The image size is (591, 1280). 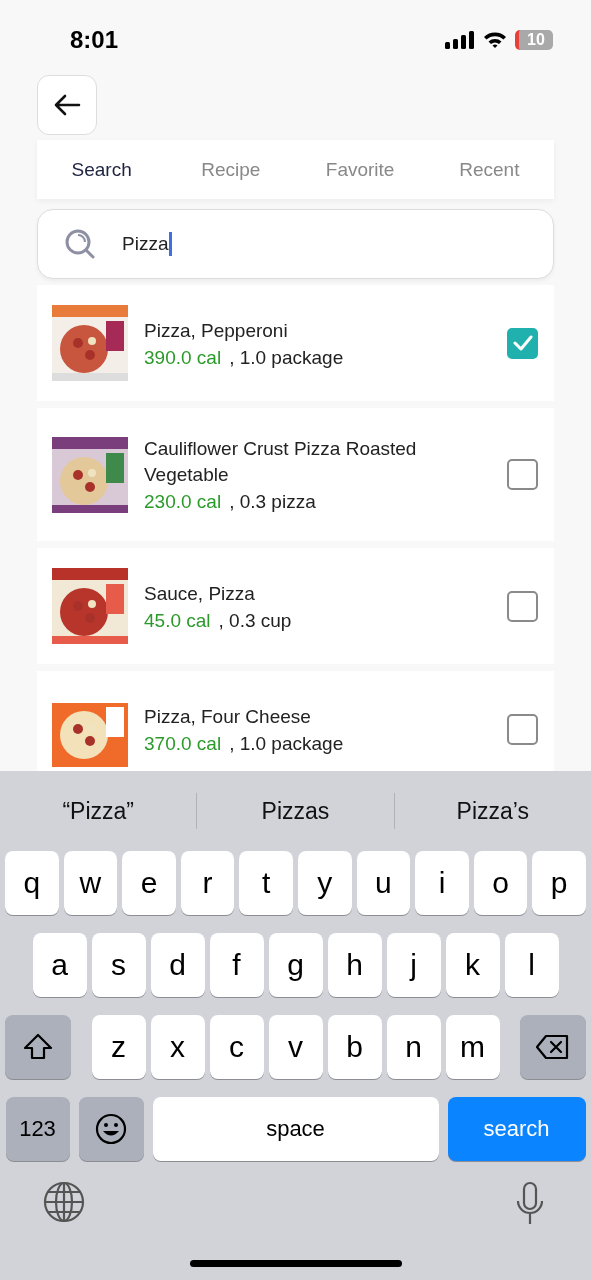 I want to click on word-suggestion: Pizza’s, so click(x=492, y=811).